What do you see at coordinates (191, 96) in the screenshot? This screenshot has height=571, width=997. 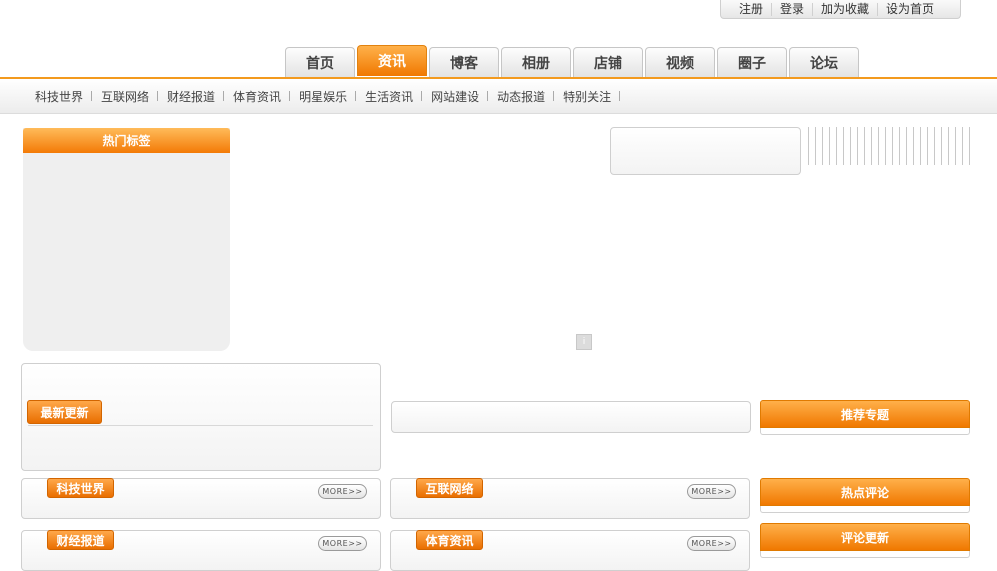 I see `subnav-finance: 财经报道` at bounding box center [191, 96].